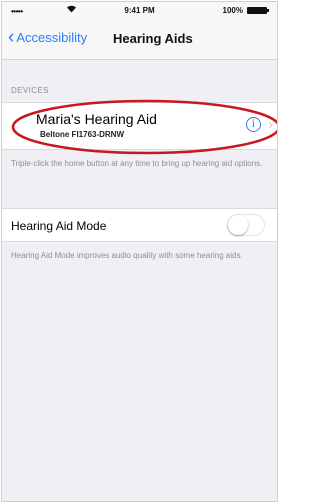  Describe the element at coordinates (253, 124) in the screenshot. I see `info-icon: i` at that location.